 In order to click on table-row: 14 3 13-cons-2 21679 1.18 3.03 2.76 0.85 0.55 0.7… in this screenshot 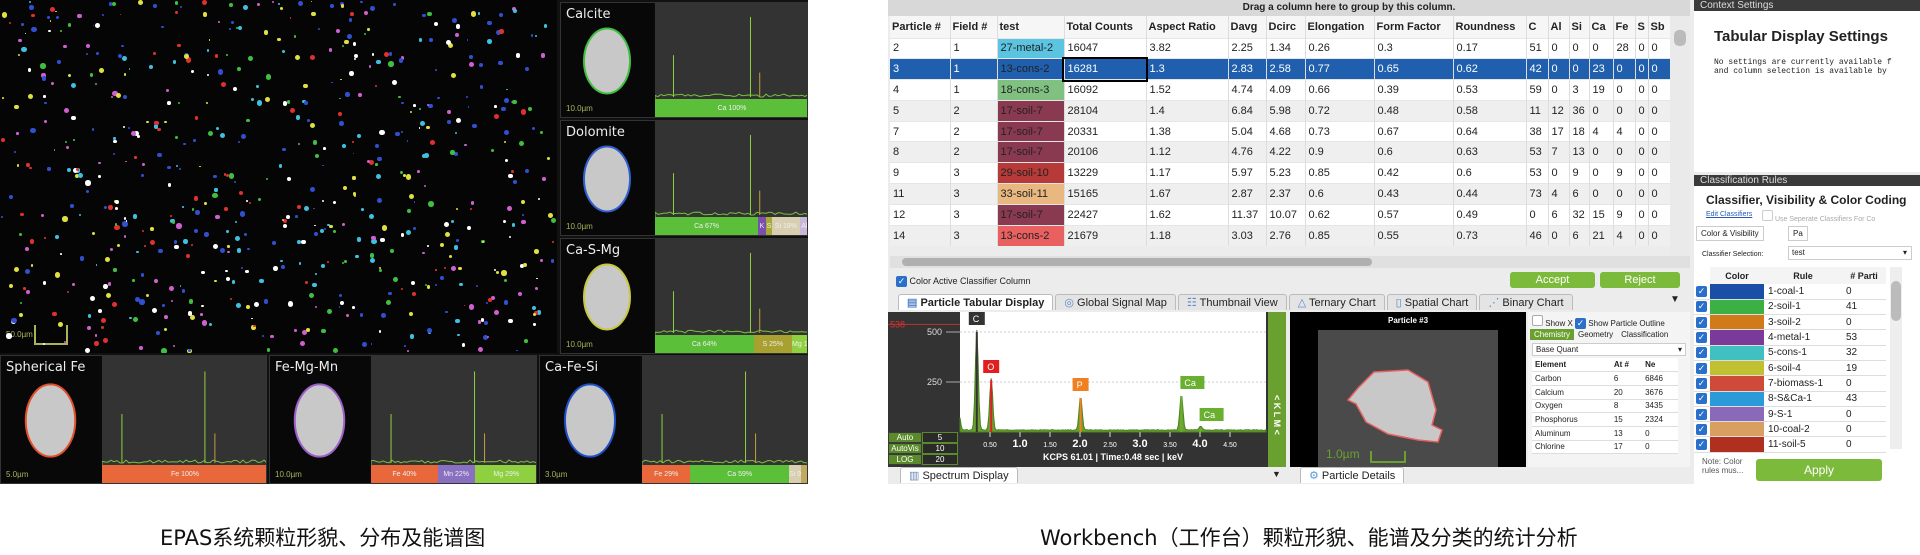, I will do `click(1280, 235)`.